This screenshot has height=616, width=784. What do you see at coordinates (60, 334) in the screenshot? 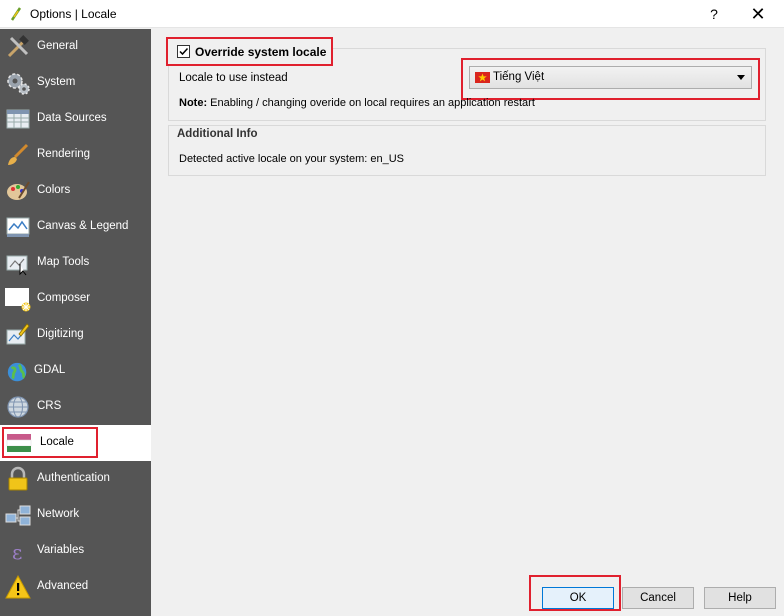
I see `sidebar-item-label: Digitizing` at bounding box center [60, 334].